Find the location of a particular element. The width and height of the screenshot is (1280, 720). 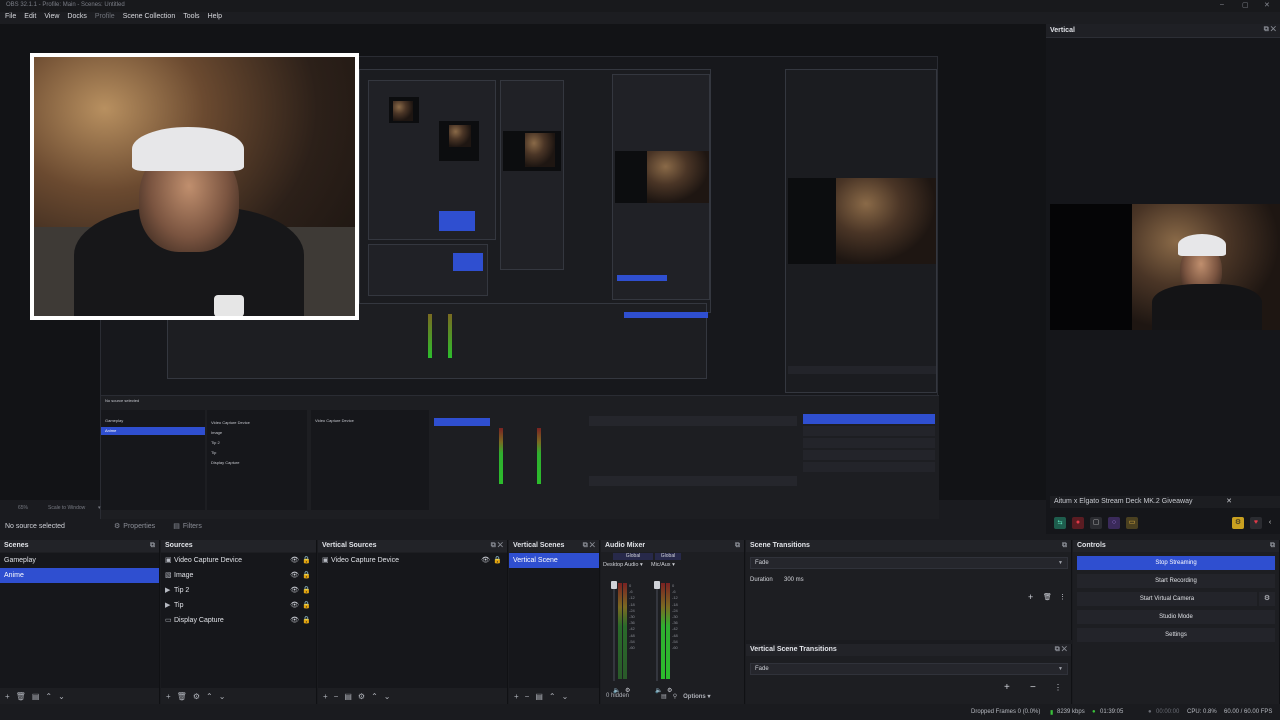

menu-edit: Edit is located at coordinates (30, 18).